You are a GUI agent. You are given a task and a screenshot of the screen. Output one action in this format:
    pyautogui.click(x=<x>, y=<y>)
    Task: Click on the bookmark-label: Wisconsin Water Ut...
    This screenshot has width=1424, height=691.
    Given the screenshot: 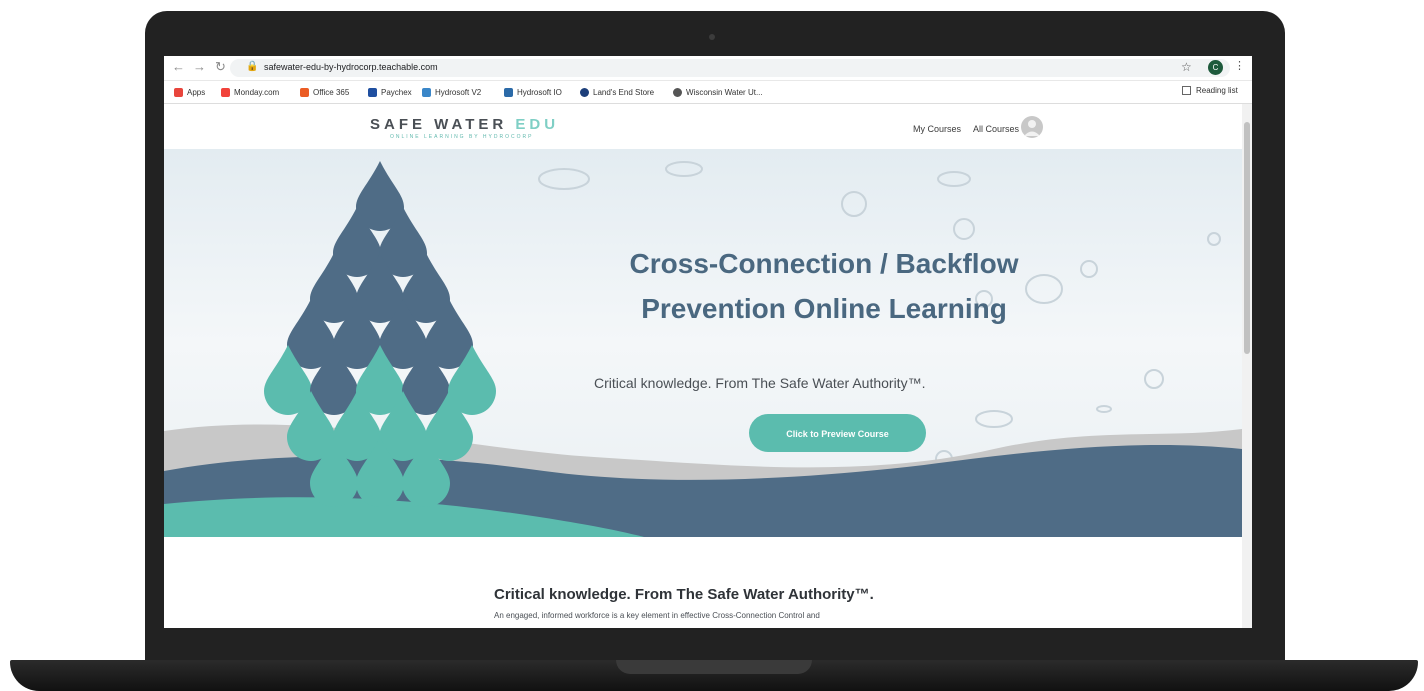 What is the action you would take?
    pyautogui.click(x=724, y=92)
    